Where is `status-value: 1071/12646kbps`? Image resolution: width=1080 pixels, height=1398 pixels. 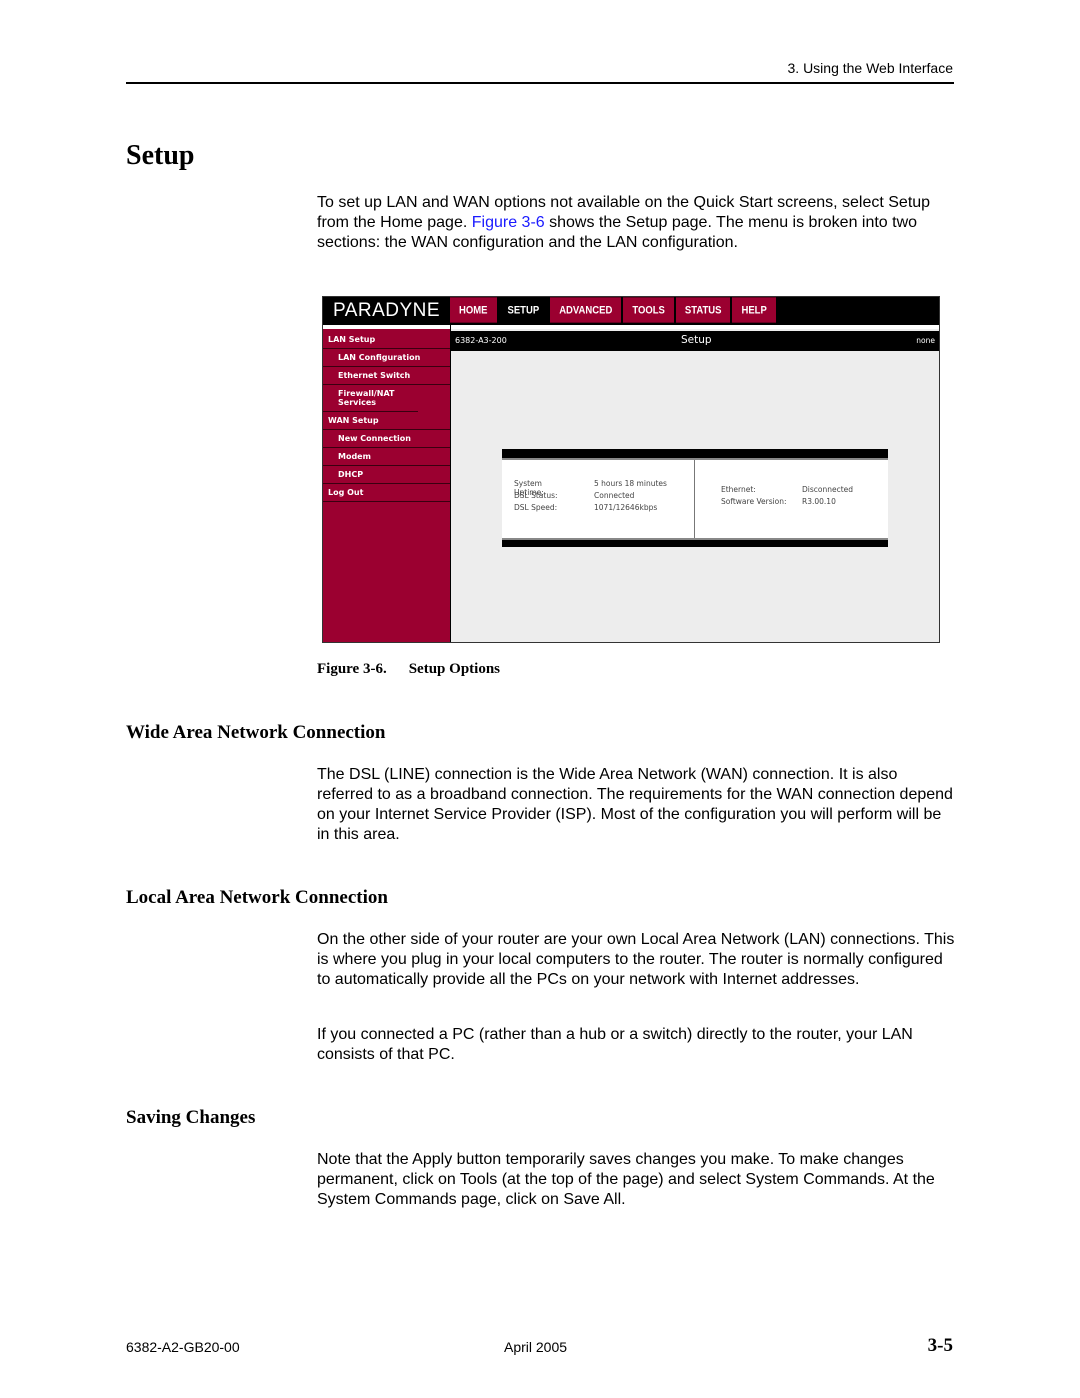 status-value: 1071/12646kbps is located at coordinates (626, 507).